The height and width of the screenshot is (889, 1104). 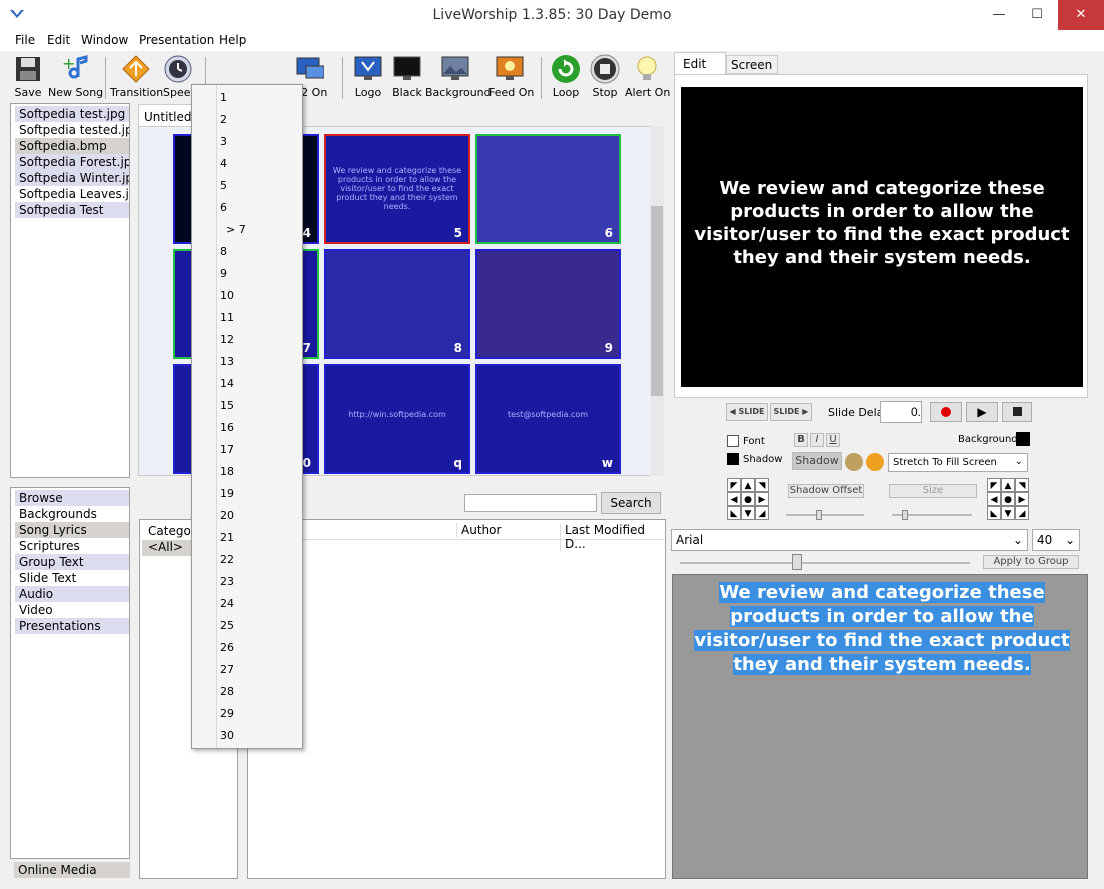 I want to click on dropdown-item: 12, so click(x=227, y=339).